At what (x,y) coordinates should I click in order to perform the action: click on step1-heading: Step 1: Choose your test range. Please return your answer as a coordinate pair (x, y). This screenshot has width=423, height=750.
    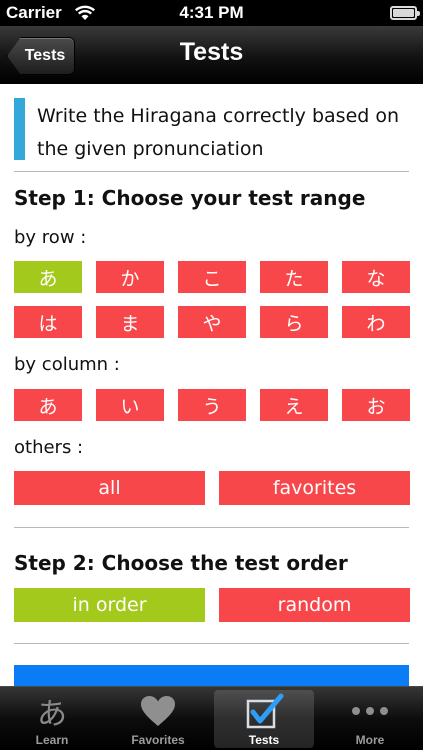
    Looking at the image, I should click on (190, 198).